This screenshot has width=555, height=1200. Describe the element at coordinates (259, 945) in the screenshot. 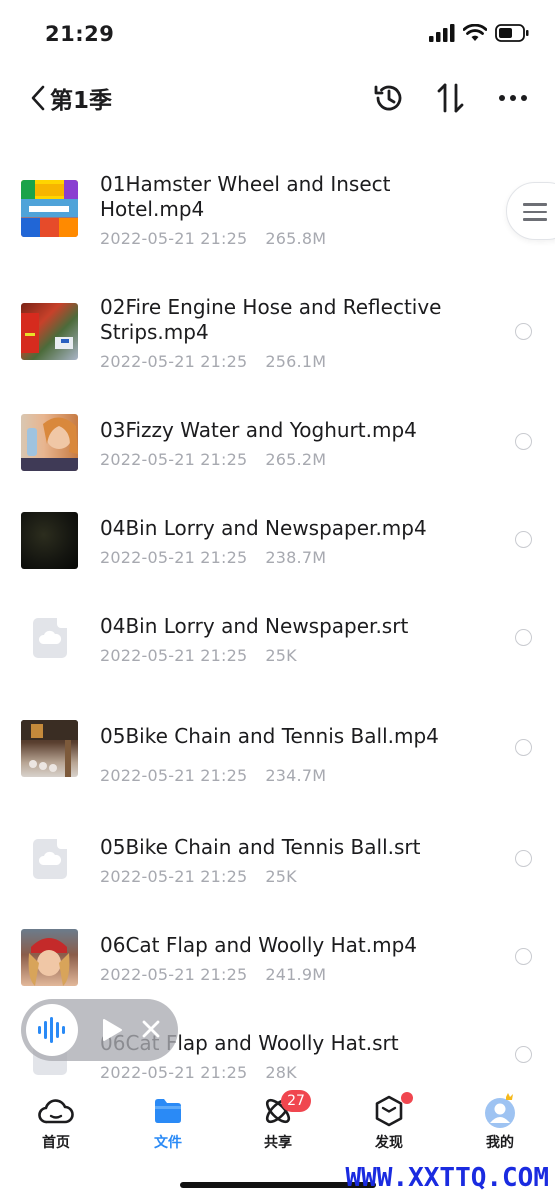

I see `file-name: 06Cat Flap and Woolly Hat.mp4` at that location.